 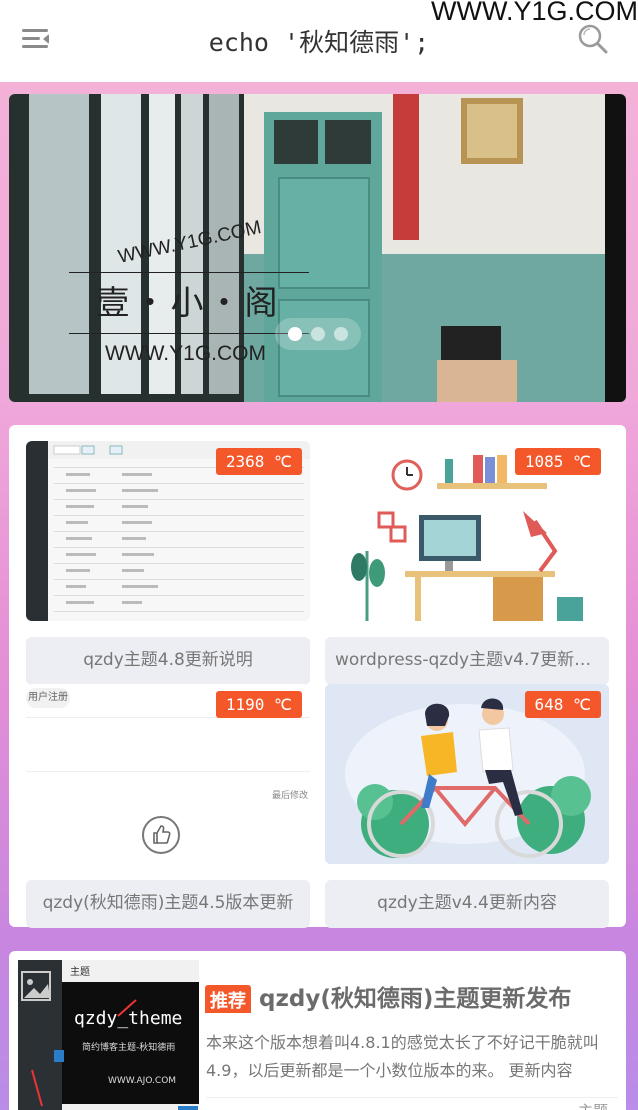 I want to click on menu-icon, so click(x=36, y=39).